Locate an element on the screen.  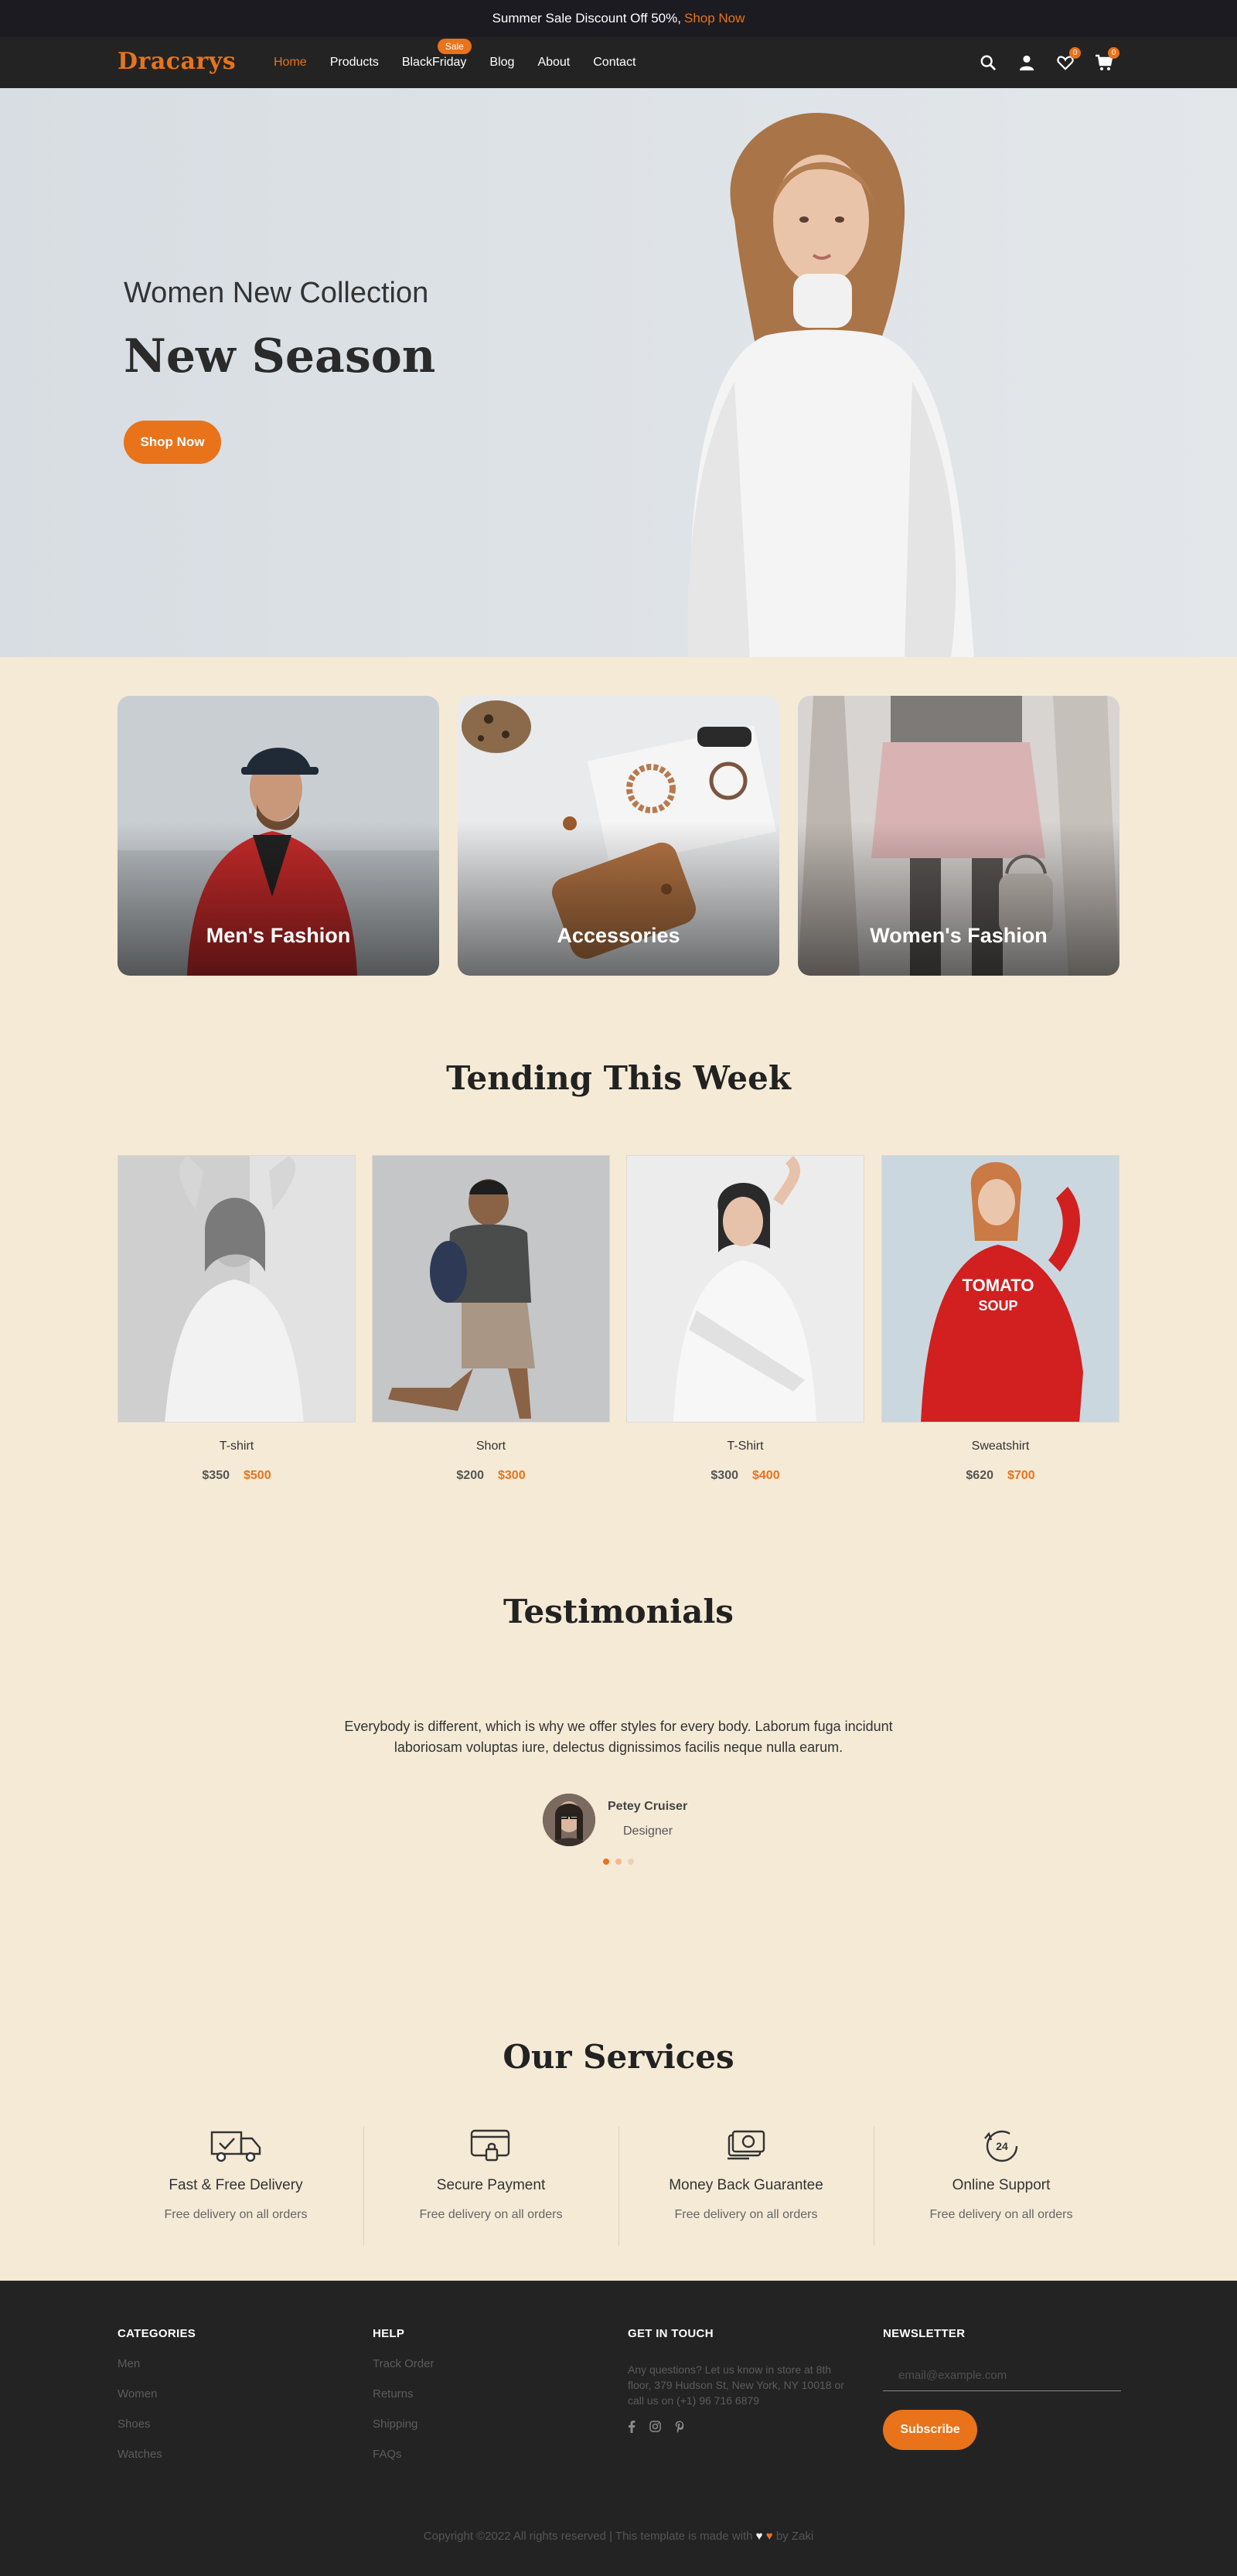
wishlist-count-badge: 0 is located at coordinates (1075, 53).